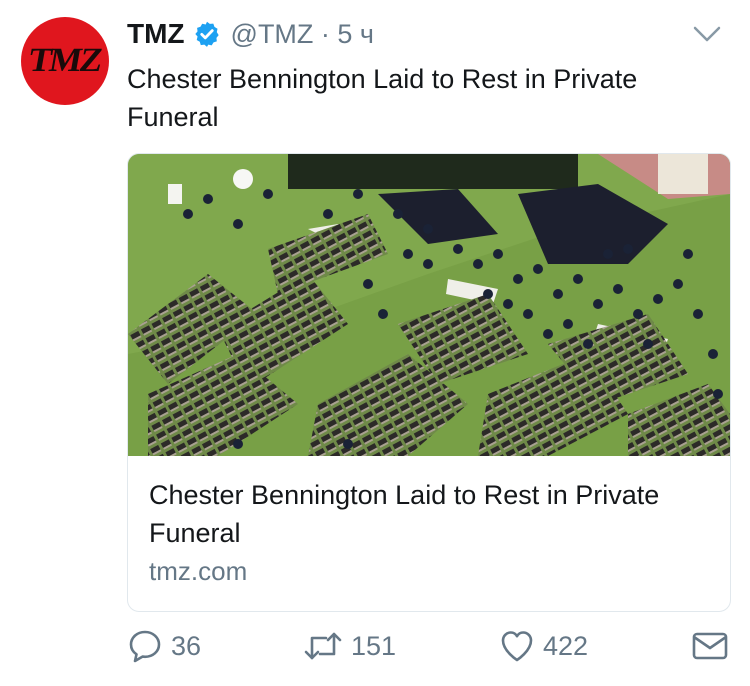  What do you see at coordinates (429, 650) in the screenshot?
I see `tweet-actions: 36 151 422` at bounding box center [429, 650].